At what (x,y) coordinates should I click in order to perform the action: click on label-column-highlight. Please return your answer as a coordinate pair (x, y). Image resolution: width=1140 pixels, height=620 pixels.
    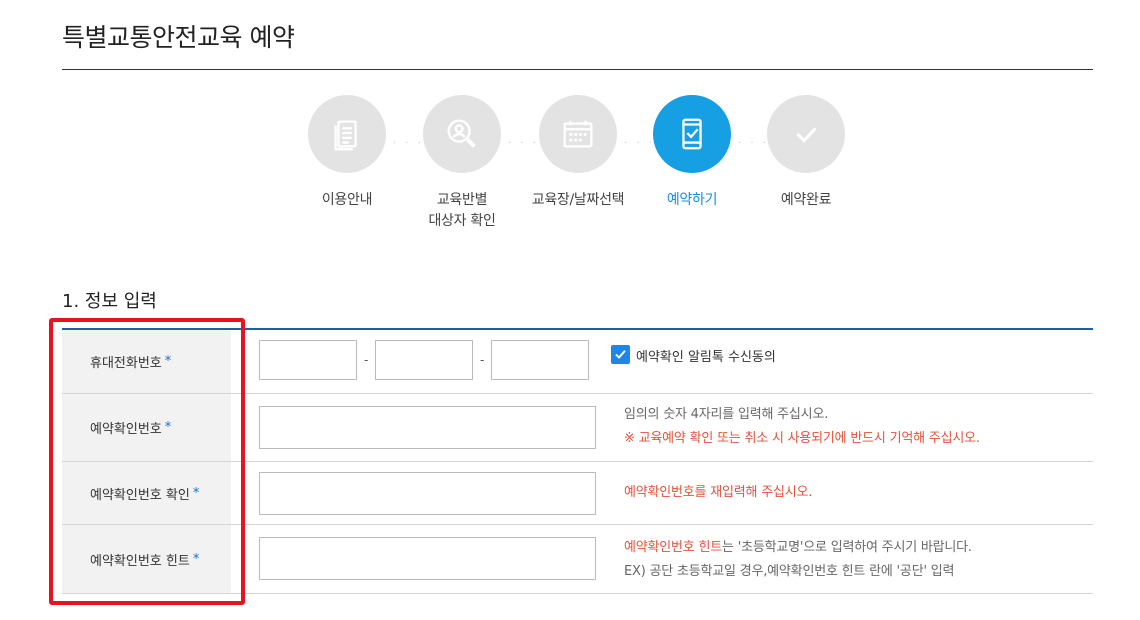
    Looking at the image, I should click on (147, 461).